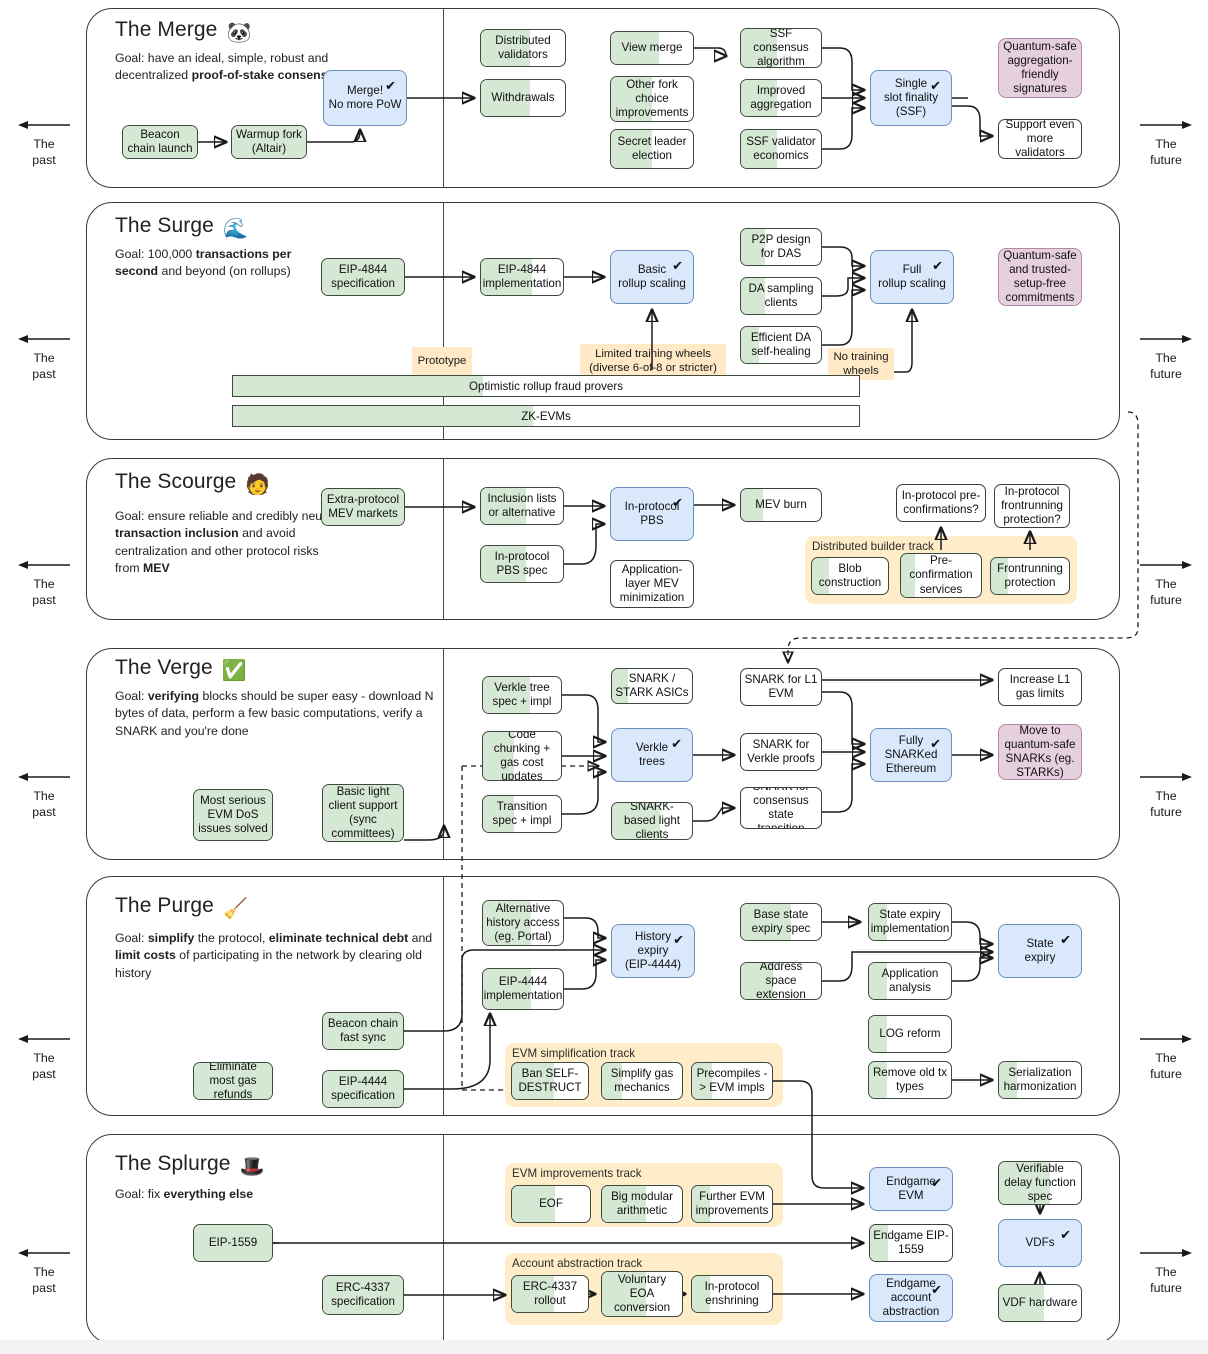 The image size is (1208, 1354). What do you see at coordinates (1040, 752) in the screenshot?
I see `node-move-to-quantum-safe-snarks: Move to quantum-safe SNARKs (eg. STARKs)` at bounding box center [1040, 752].